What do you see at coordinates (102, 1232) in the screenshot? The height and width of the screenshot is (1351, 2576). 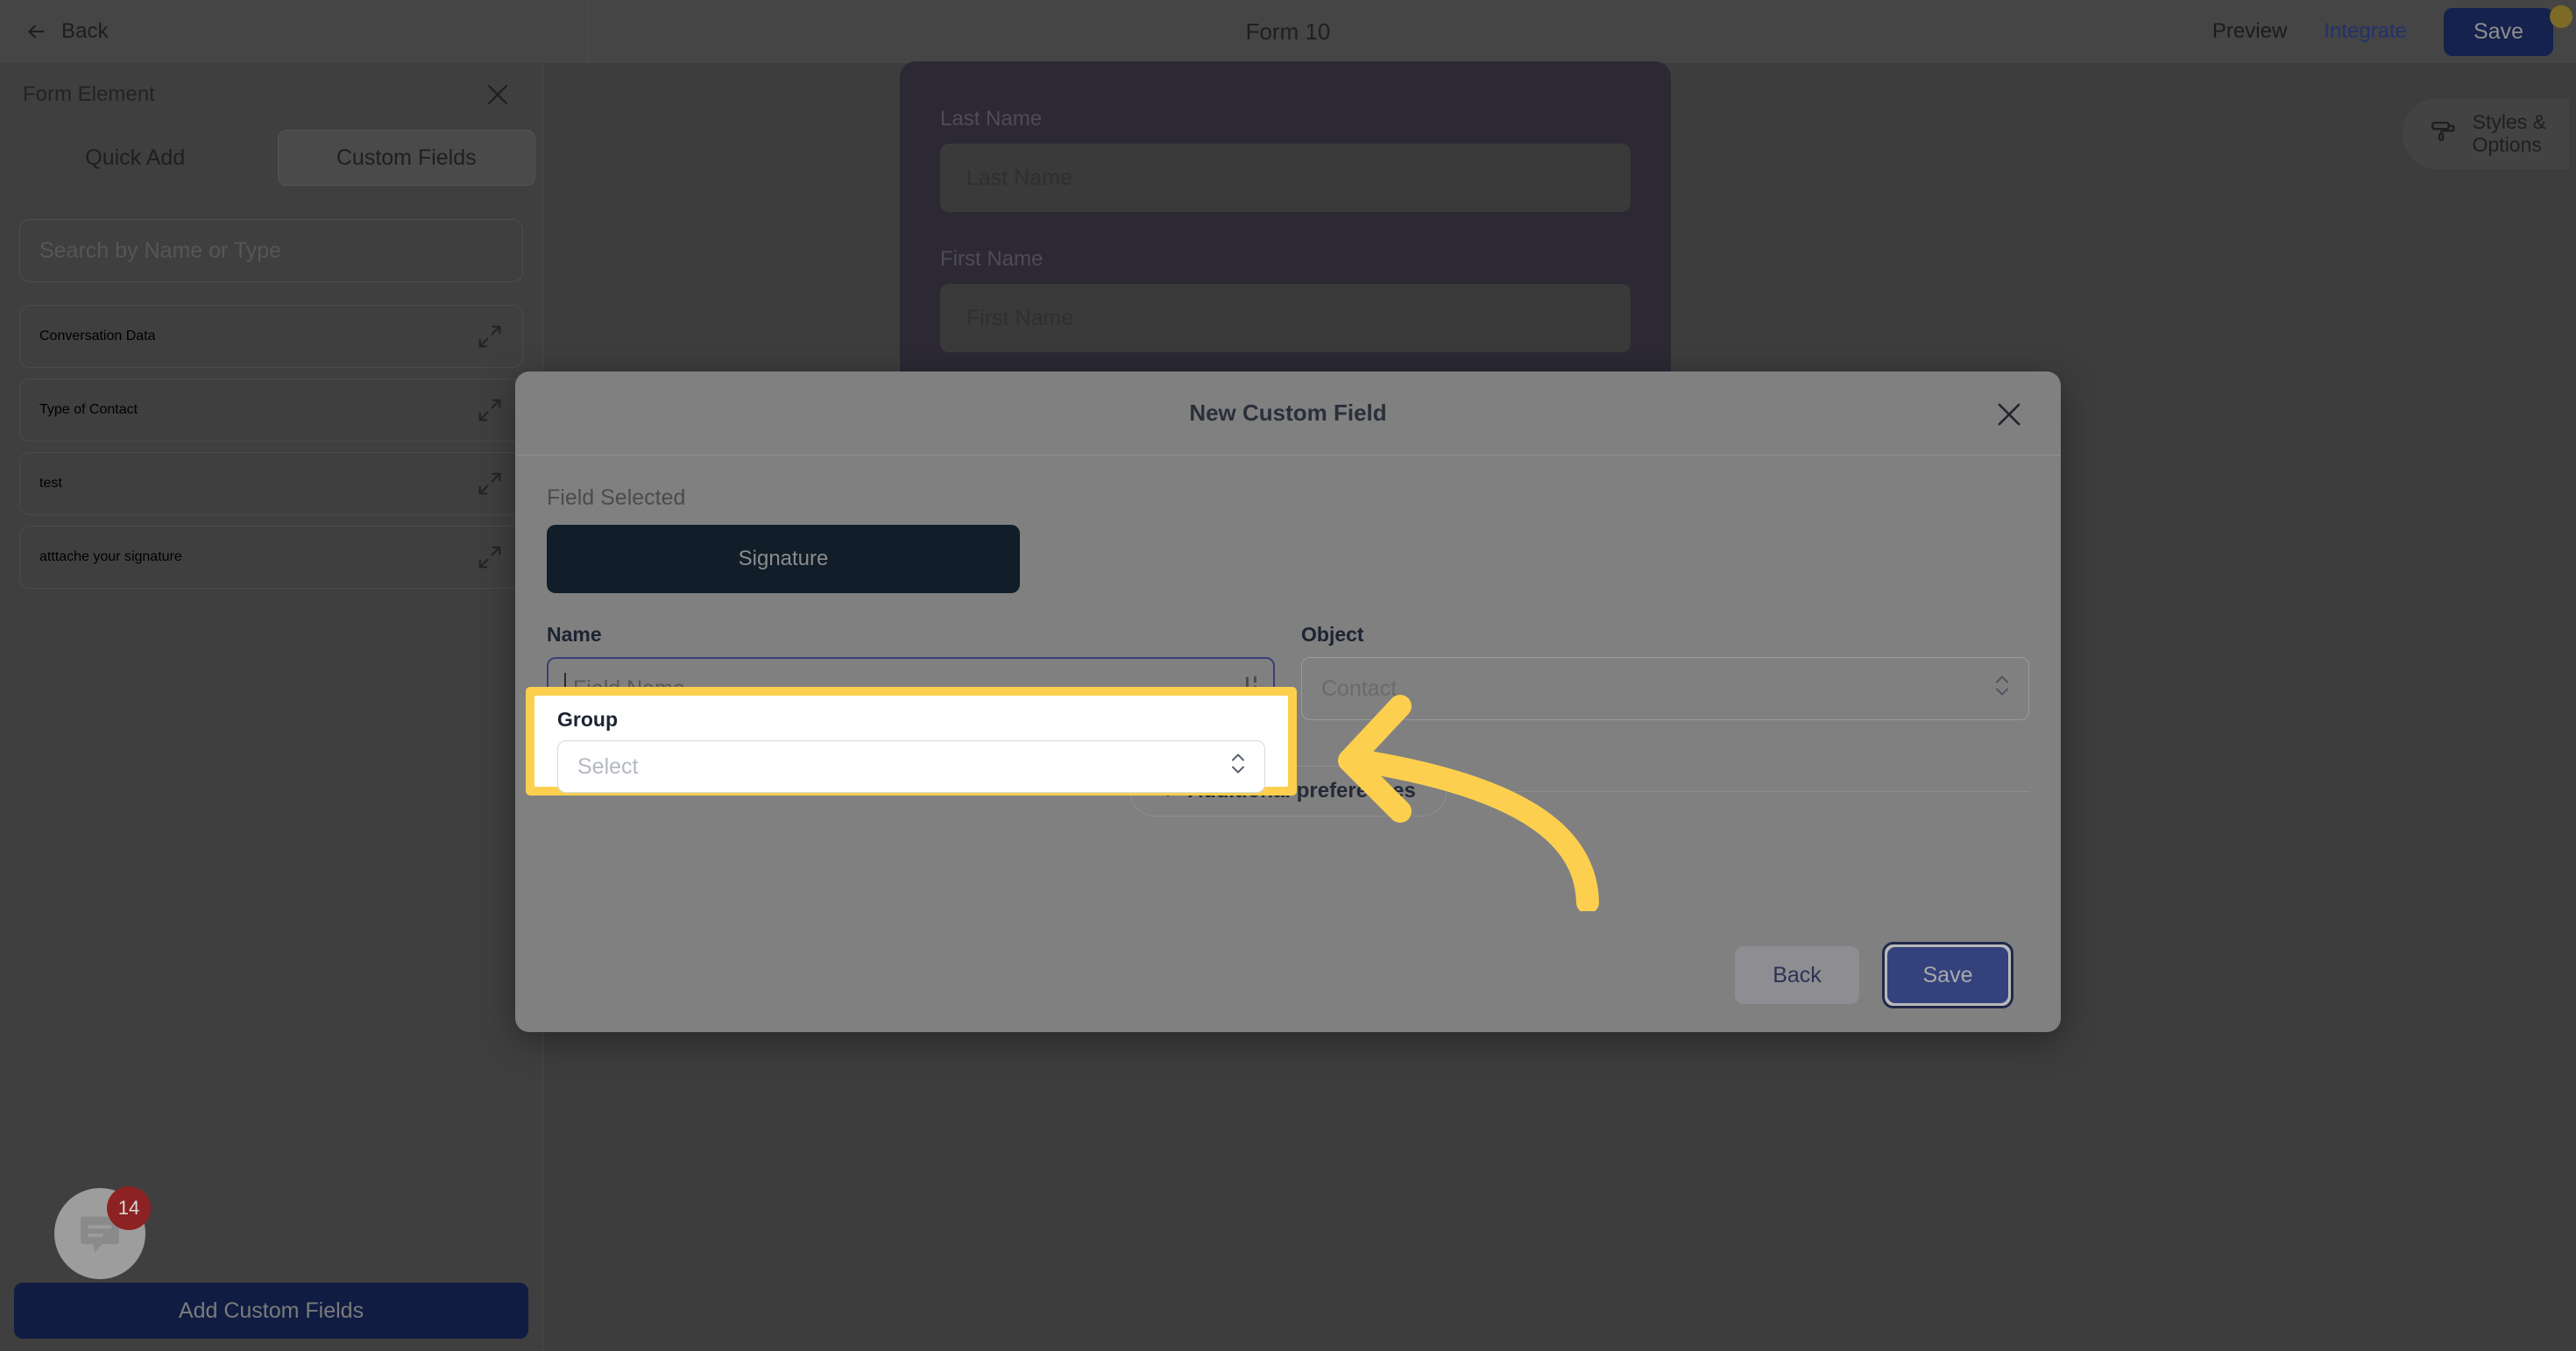 I see `chat-widget-button: 14` at bounding box center [102, 1232].